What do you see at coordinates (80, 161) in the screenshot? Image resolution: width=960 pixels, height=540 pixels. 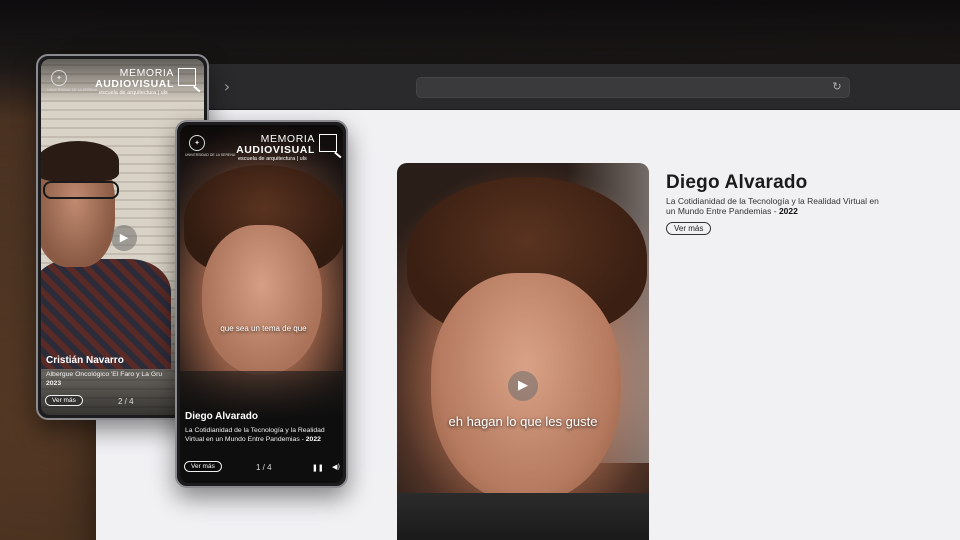 I see `video-subject-hair` at bounding box center [80, 161].